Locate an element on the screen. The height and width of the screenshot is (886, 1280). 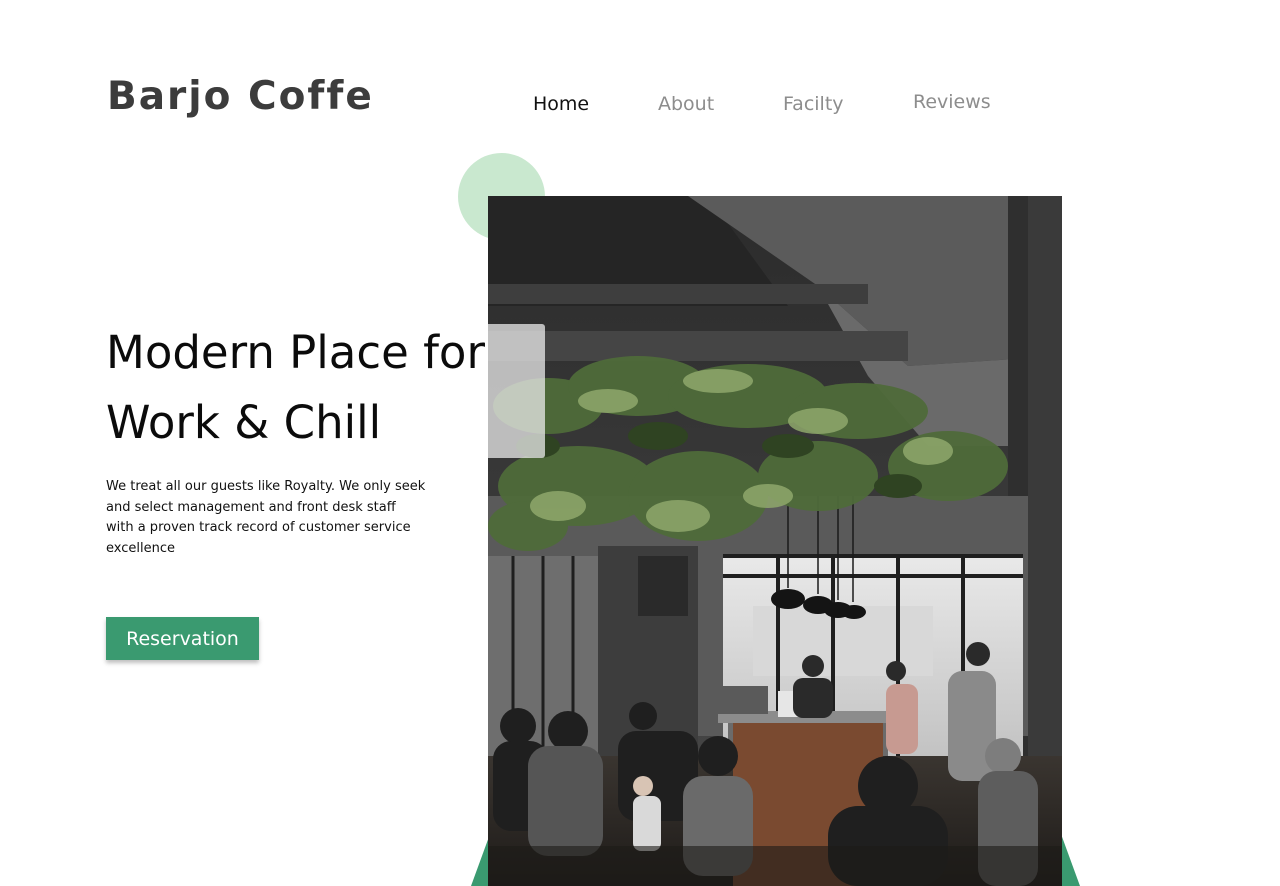
nav-home: Home is located at coordinates (561, 104).